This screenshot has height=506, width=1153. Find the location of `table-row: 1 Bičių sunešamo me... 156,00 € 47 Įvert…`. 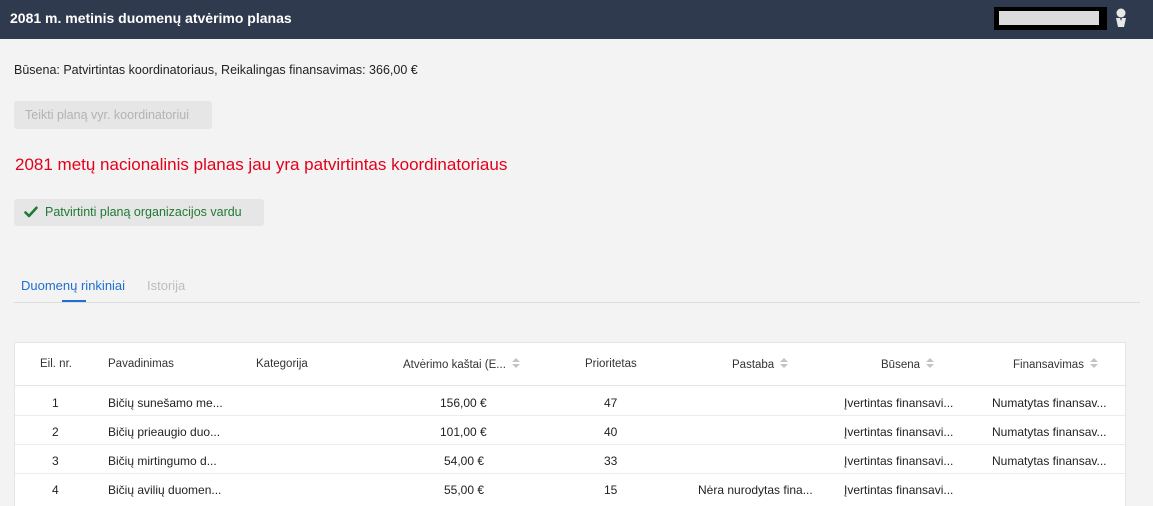

table-row: 1 Bičių sunešamo me... 156,00 € 47 Įvert… is located at coordinates (571, 401).